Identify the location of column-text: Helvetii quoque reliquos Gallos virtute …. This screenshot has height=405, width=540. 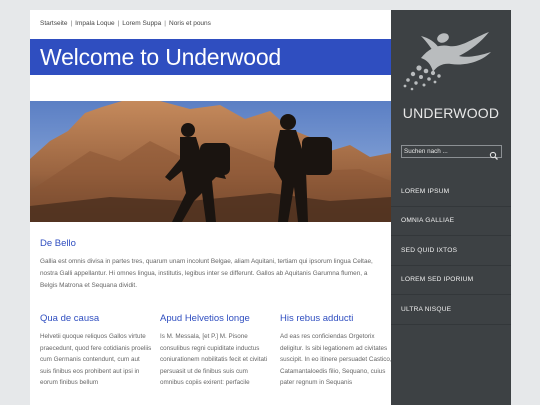
(96, 360).